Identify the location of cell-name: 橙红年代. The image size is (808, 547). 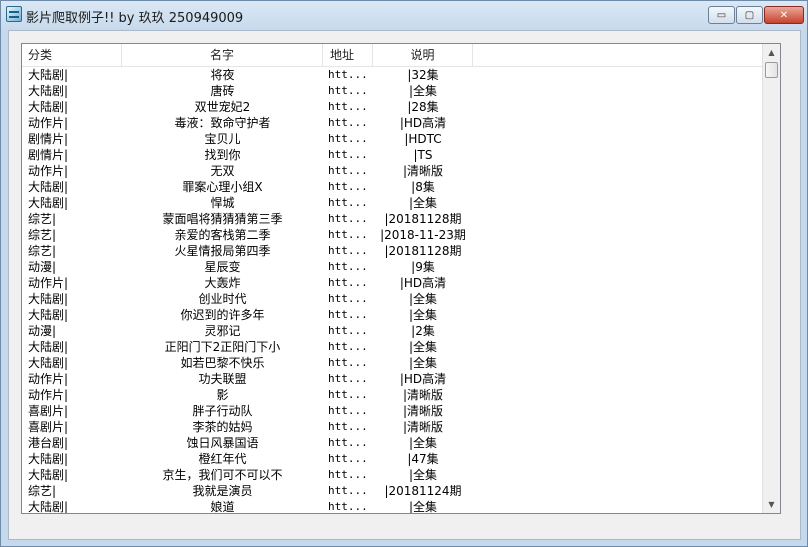
(222, 459).